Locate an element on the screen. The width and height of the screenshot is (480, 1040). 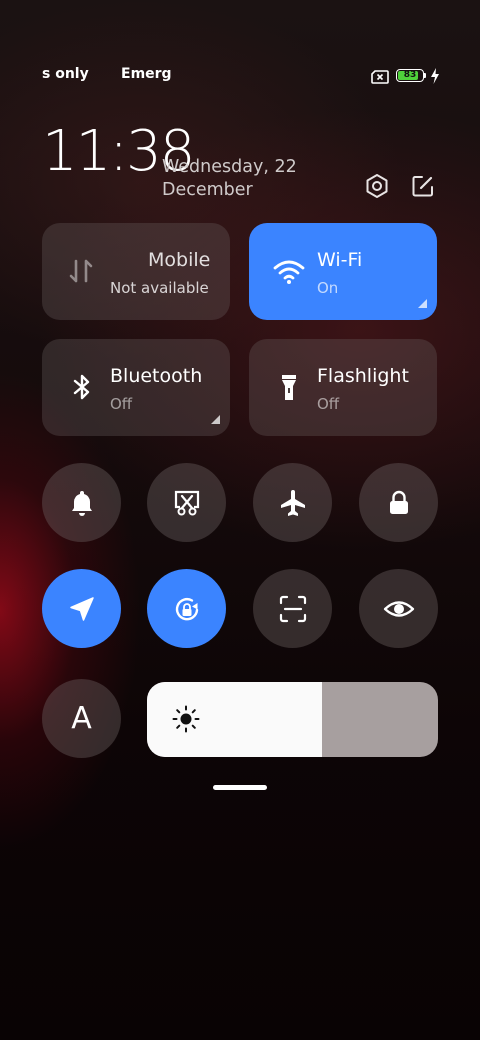
brightness-sun-icon is located at coordinates (186, 719).